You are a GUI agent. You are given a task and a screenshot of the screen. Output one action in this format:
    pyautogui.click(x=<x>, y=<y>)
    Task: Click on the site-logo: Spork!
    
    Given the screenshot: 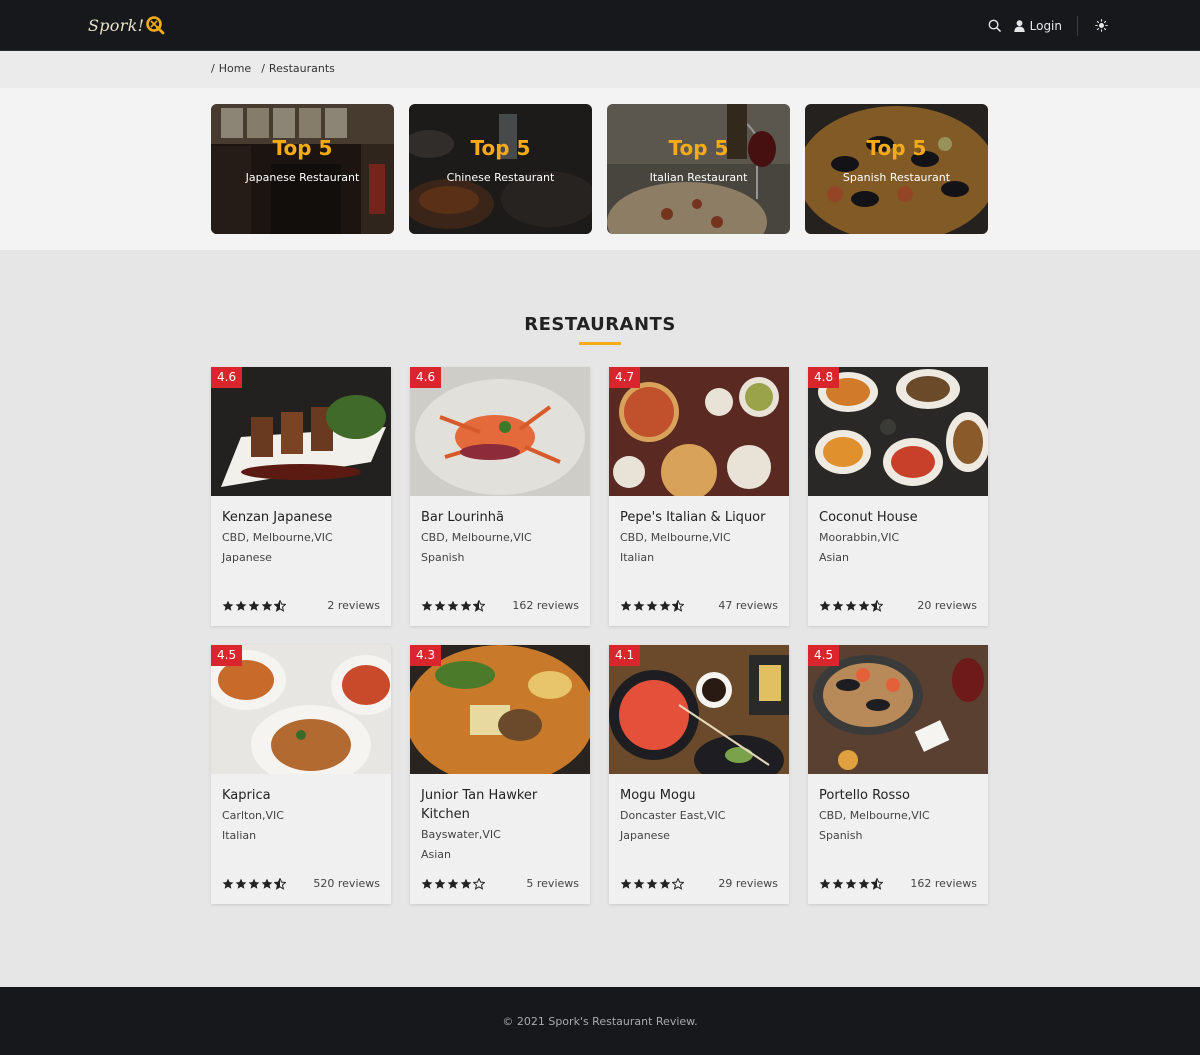 What is the action you would take?
    pyautogui.click(x=126, y=25)
    